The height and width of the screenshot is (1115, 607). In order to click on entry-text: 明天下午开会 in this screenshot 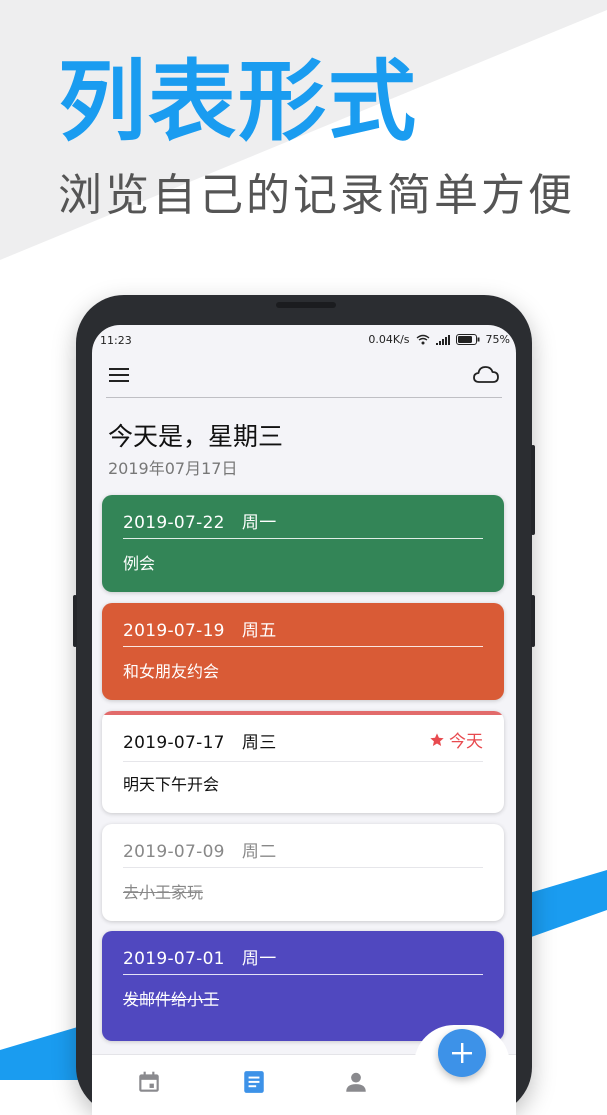, I will do `click(171, 784)`.